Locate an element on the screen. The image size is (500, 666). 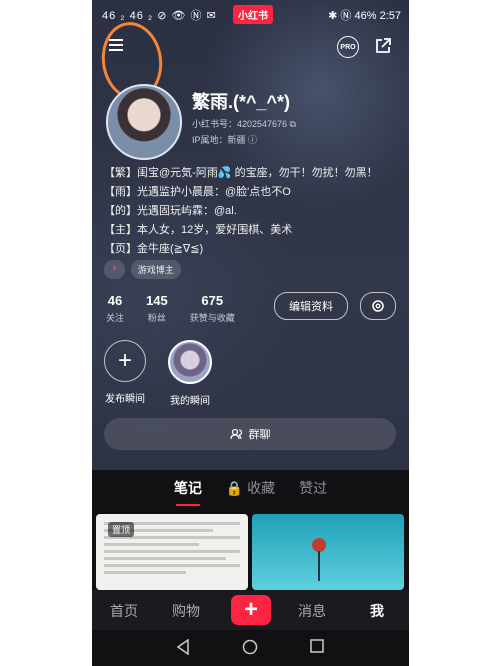
moment-thumbnail is located at coordinates (190, 362).